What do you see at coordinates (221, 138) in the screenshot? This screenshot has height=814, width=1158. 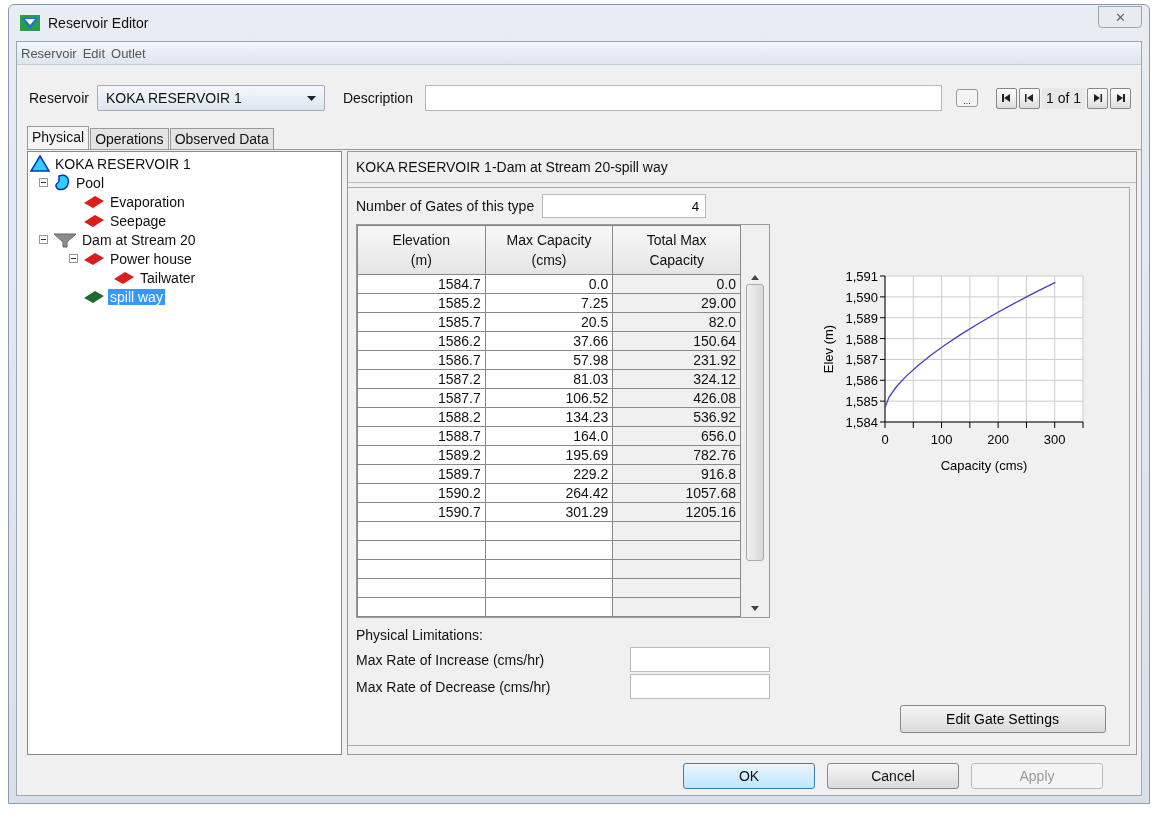 I see `tab: Observed Data` at bounding box center [221, 138].